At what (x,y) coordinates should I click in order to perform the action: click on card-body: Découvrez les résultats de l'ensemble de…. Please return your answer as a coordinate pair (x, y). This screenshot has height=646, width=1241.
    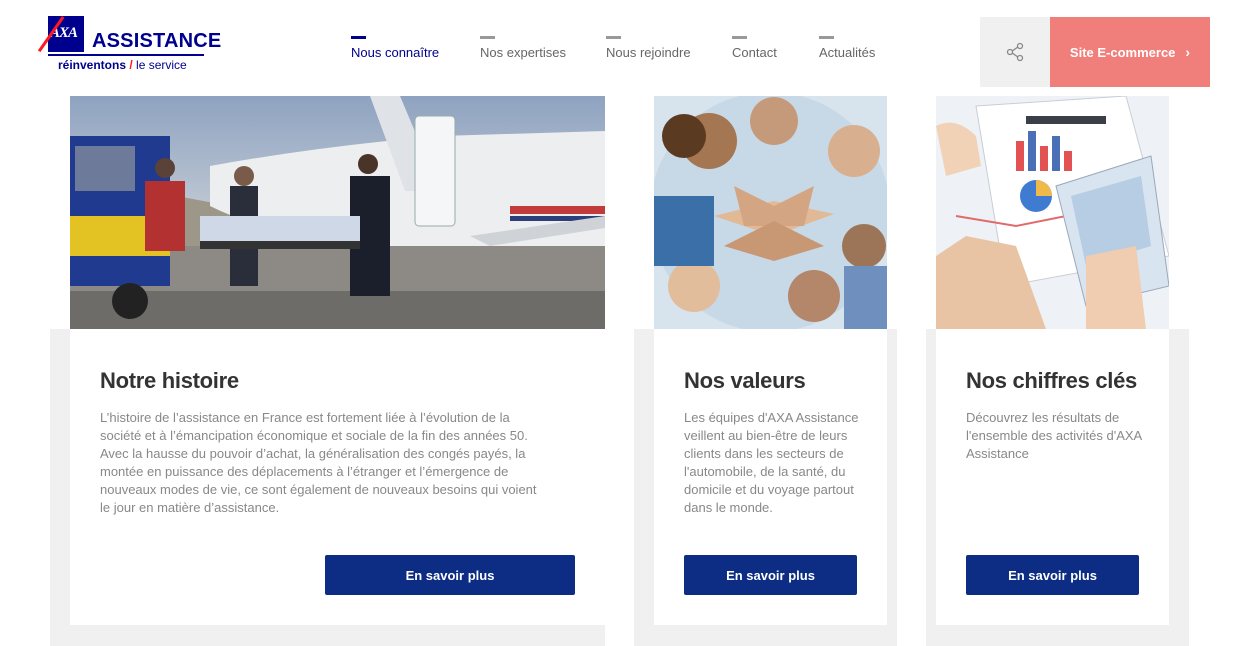
    Looking at the image, I should click on (1054, 435).